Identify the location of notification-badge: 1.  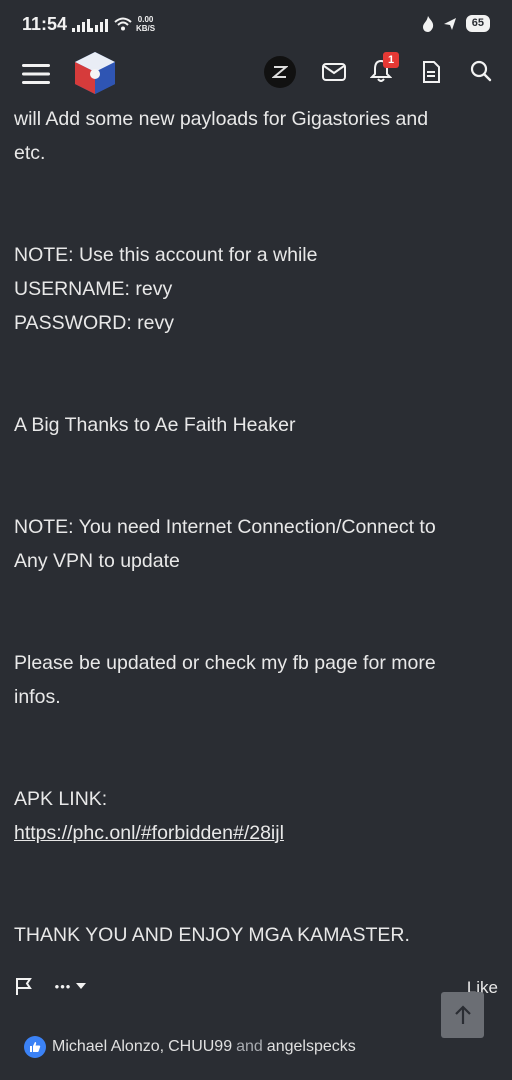
(391, 60).